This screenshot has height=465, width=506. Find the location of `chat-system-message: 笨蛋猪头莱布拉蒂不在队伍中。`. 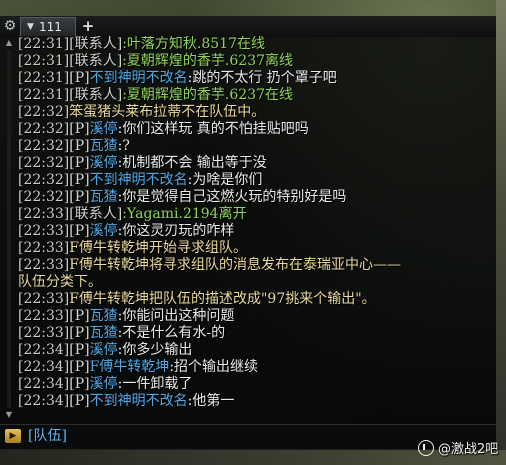

chat-system-message: 笨蛋猪头莱布拉蒂不在队伍中。 is located at coordinates (167, 112).